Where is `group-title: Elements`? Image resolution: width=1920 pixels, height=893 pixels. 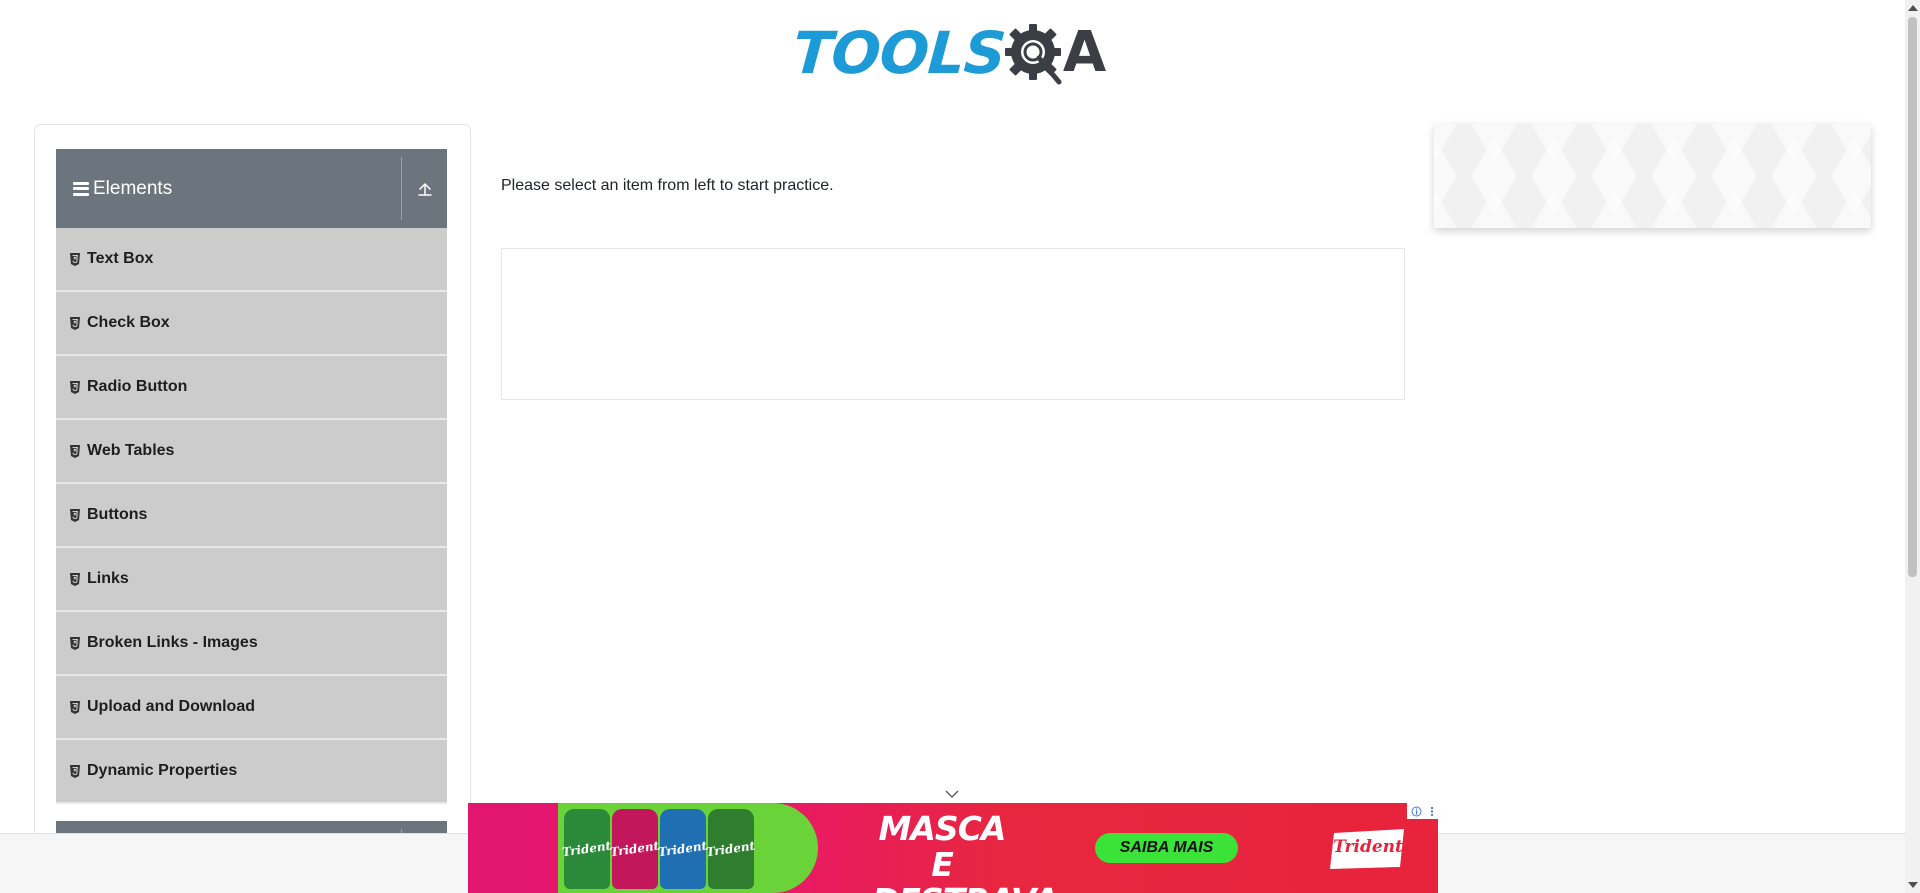
group-title: Elements is located at coordinates (133, 188).